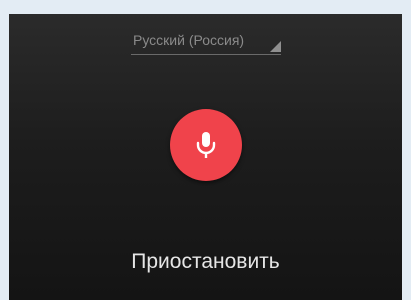 This screenshot has width=411, height=300. What do you see at coordinates (189, 40) in the screenshot?
I see `language-label: Русский (Россия)` at bounding box center [189, 40].